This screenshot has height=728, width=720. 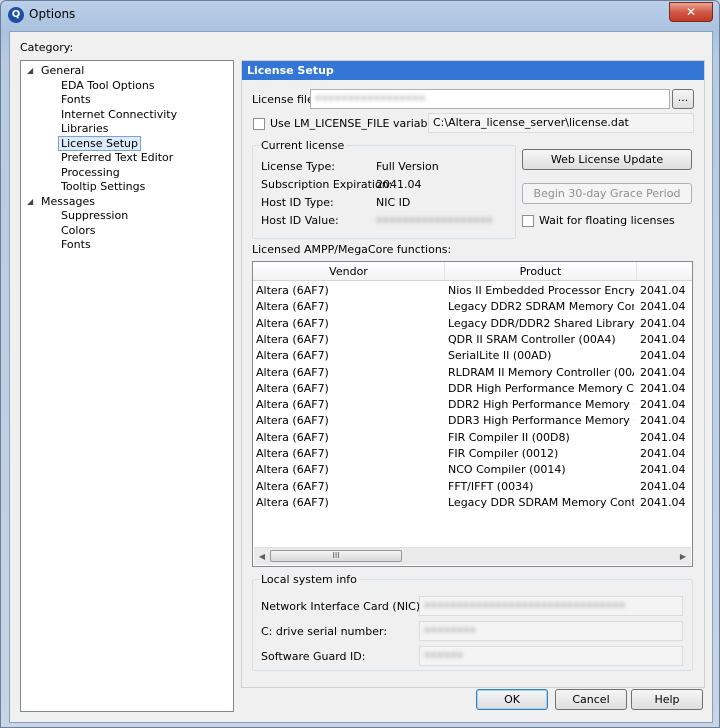 I want to click on subscription-expiration-value: 2041.04, so click(x=399, y=184).